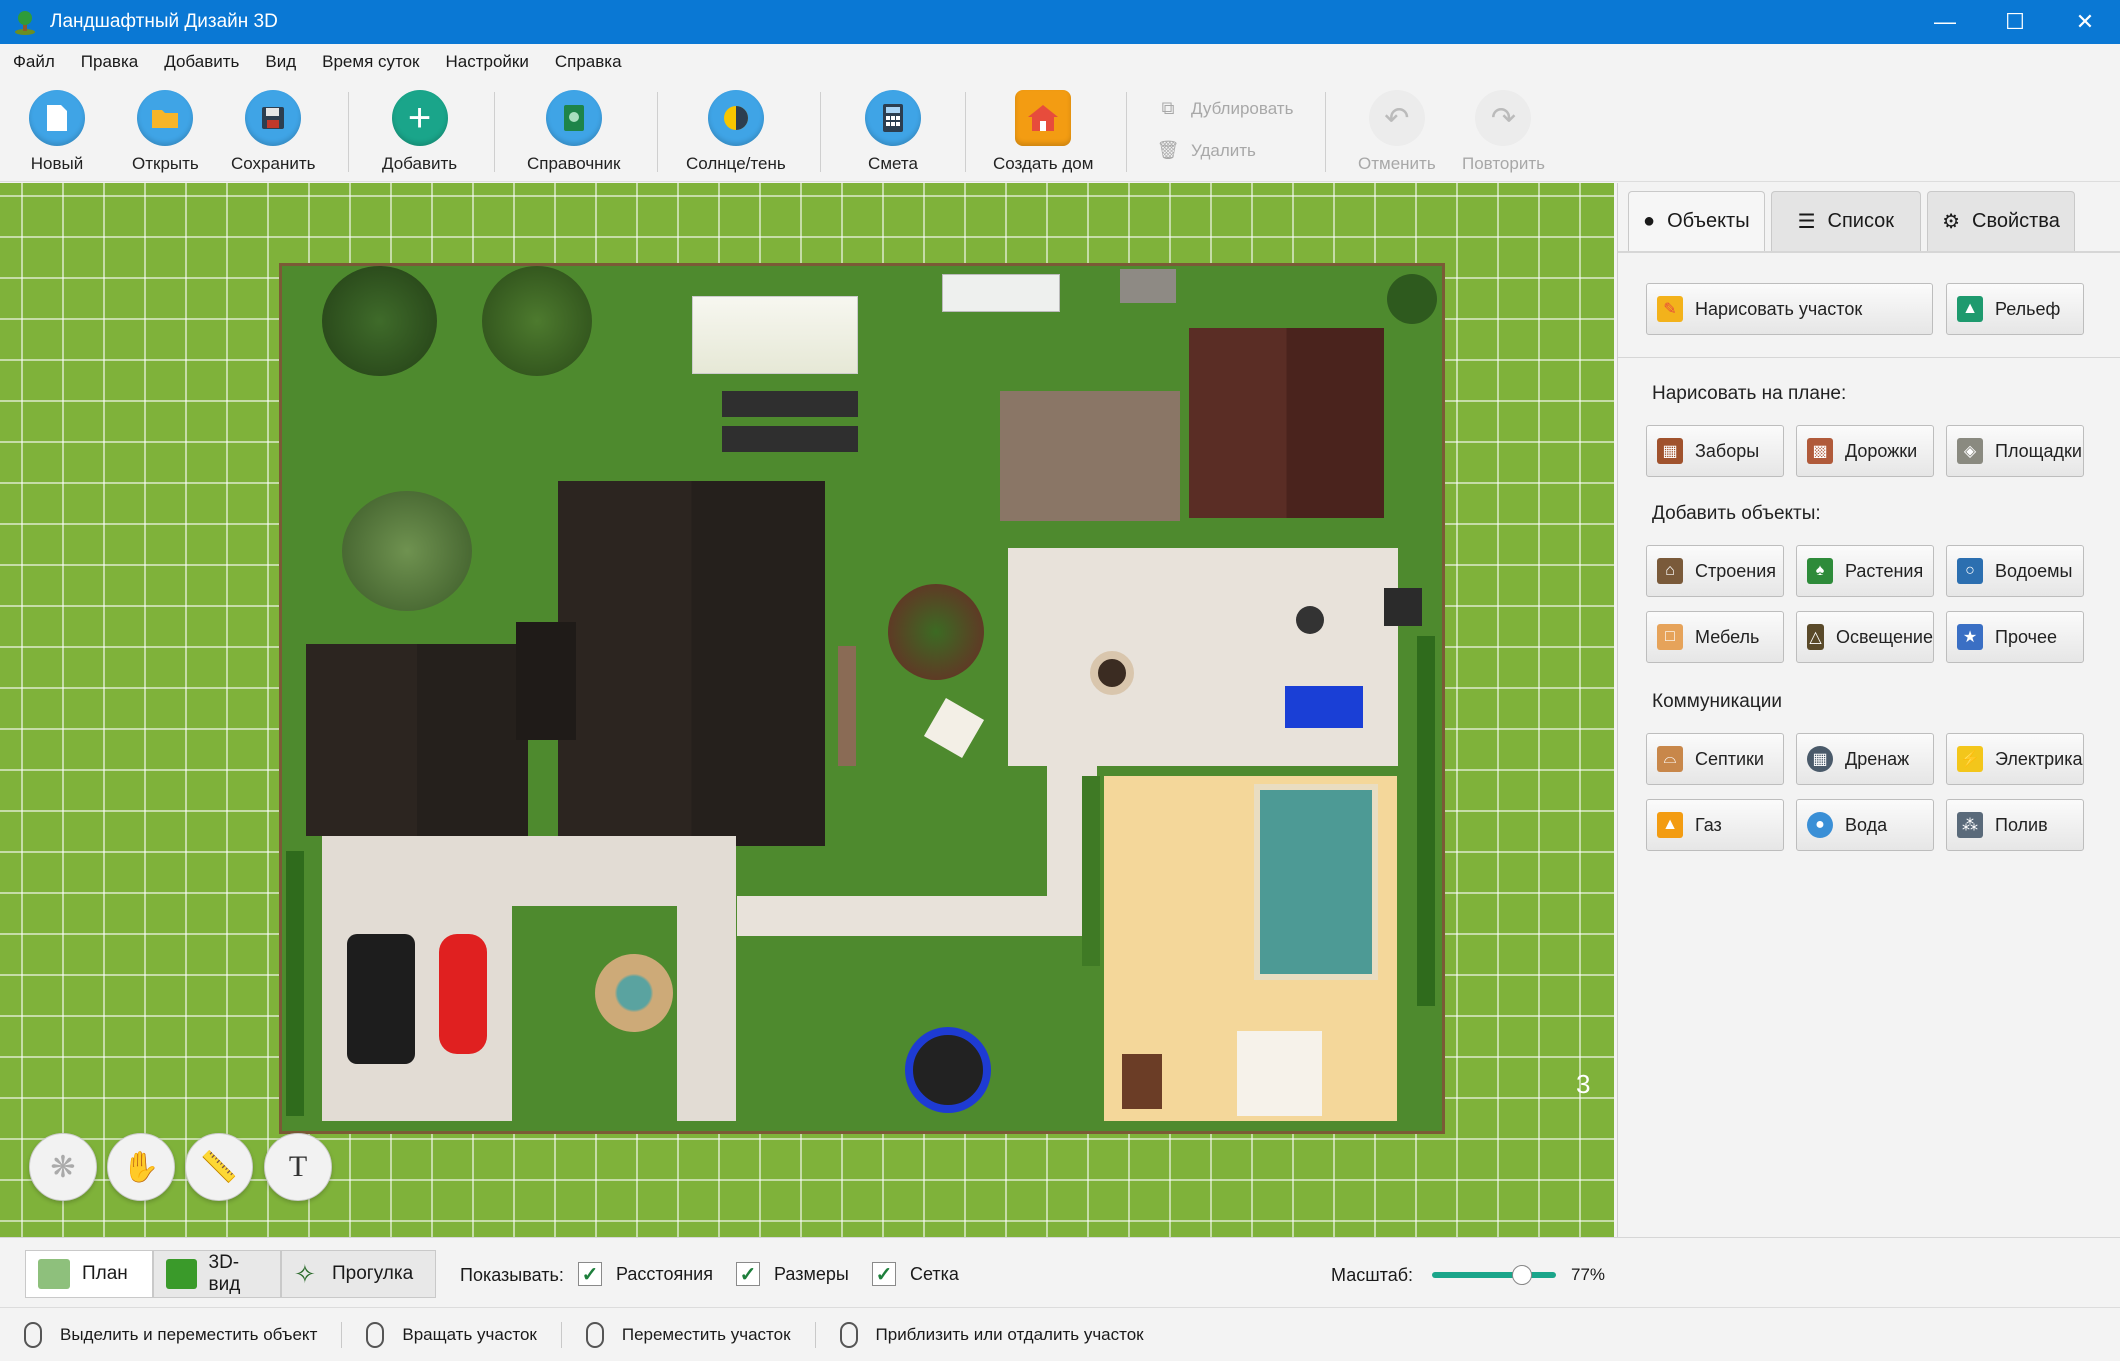 The width and height of the screenshot is (2120, 1361). Describe the element at coordinates (417, 740) in the screenshot. I see `garage-roof` at that location.